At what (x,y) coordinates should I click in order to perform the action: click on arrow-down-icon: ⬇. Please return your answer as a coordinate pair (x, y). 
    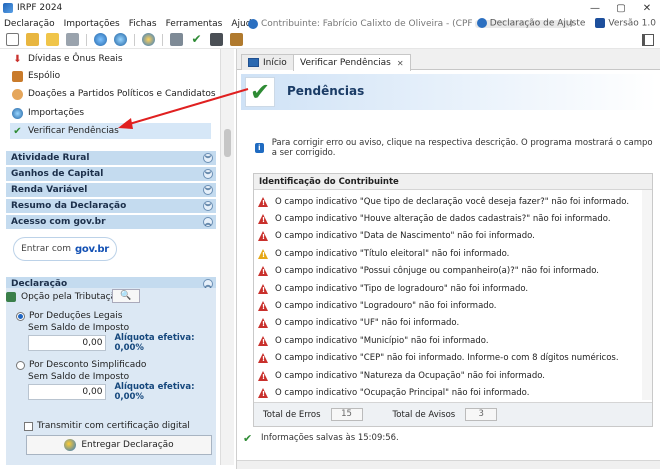
    Looking at the image, I should click on (17, 59).